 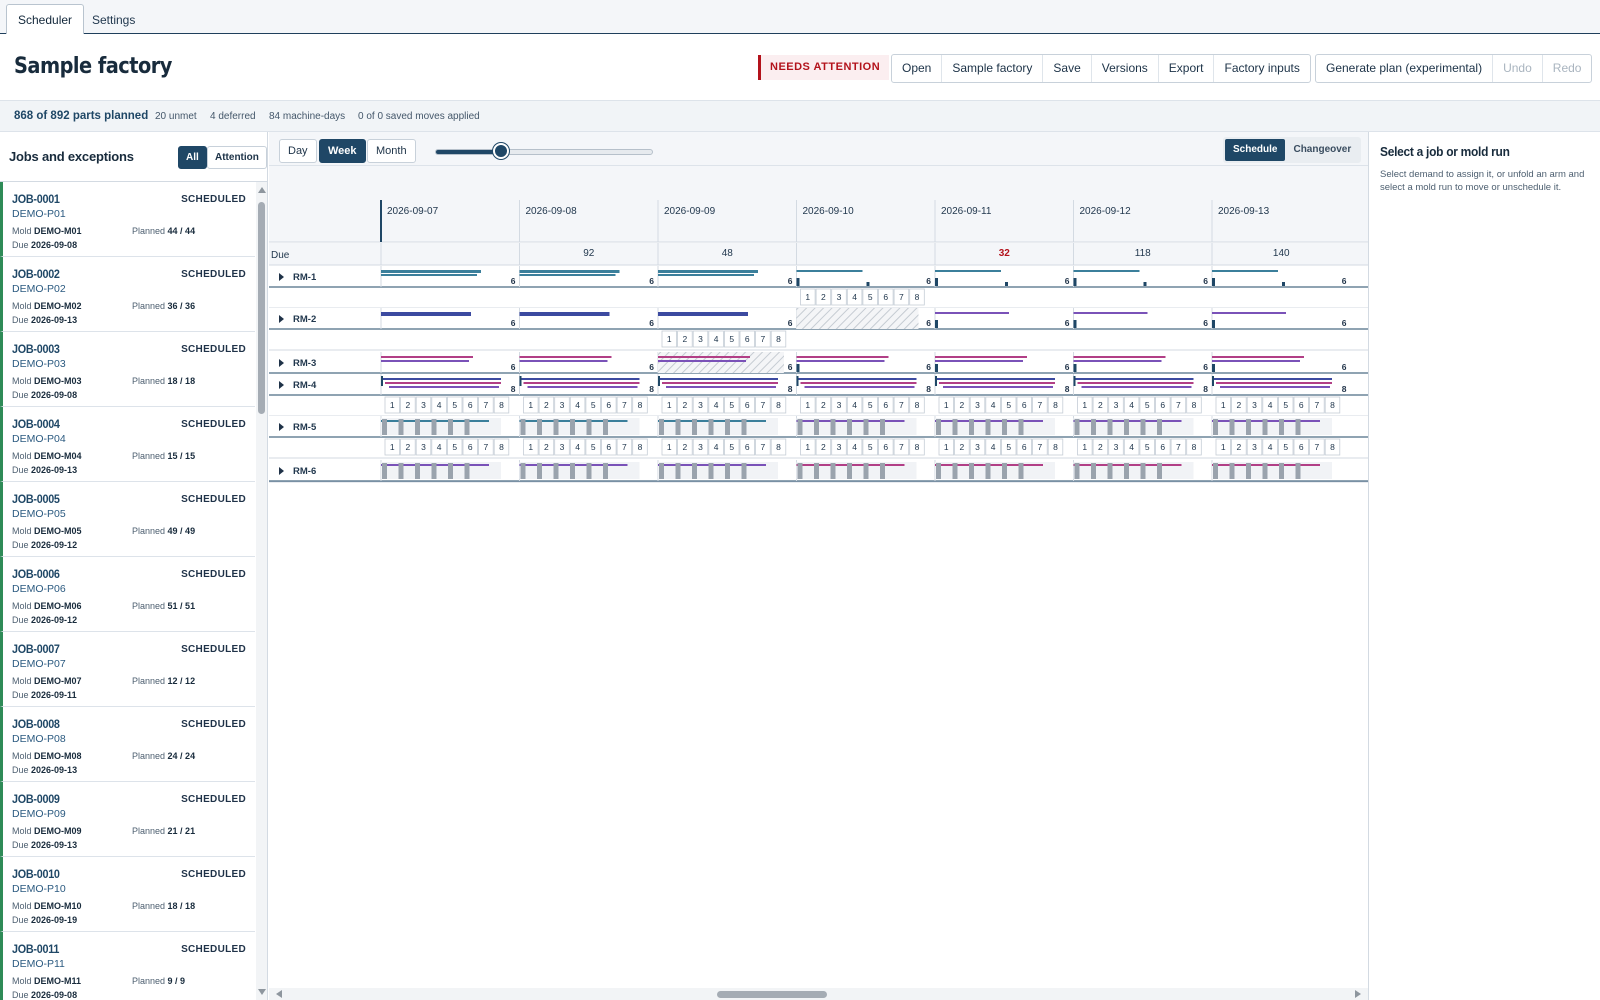 What do you see at coordinates (1358, 994) in the screenshot?
I see `scroll-right-arrow-icon` at bounding box center [1358, 994].